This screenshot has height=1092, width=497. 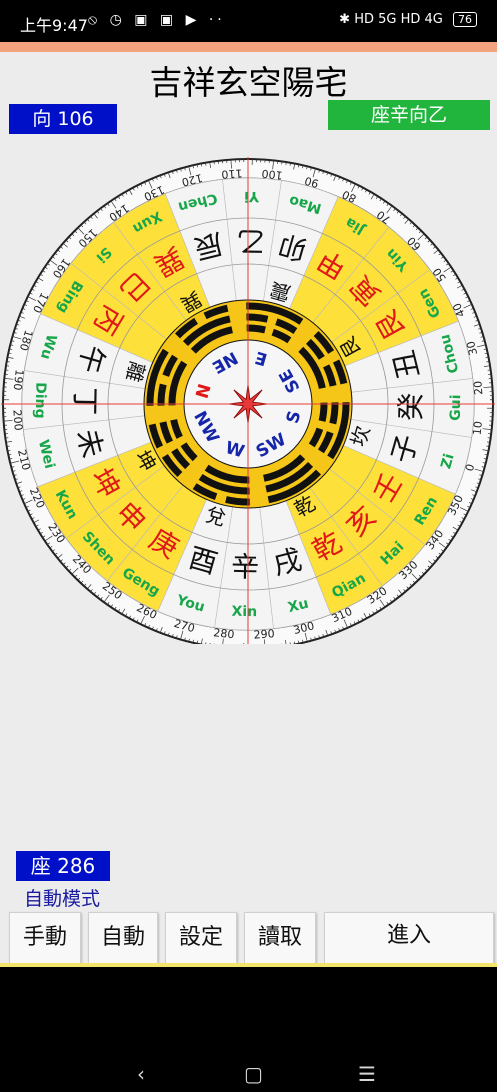 What do you see at coordinates (40, 400) in the screenshot?
I see `mountain-pinyin: Ding` at bounding box center [40, 400].